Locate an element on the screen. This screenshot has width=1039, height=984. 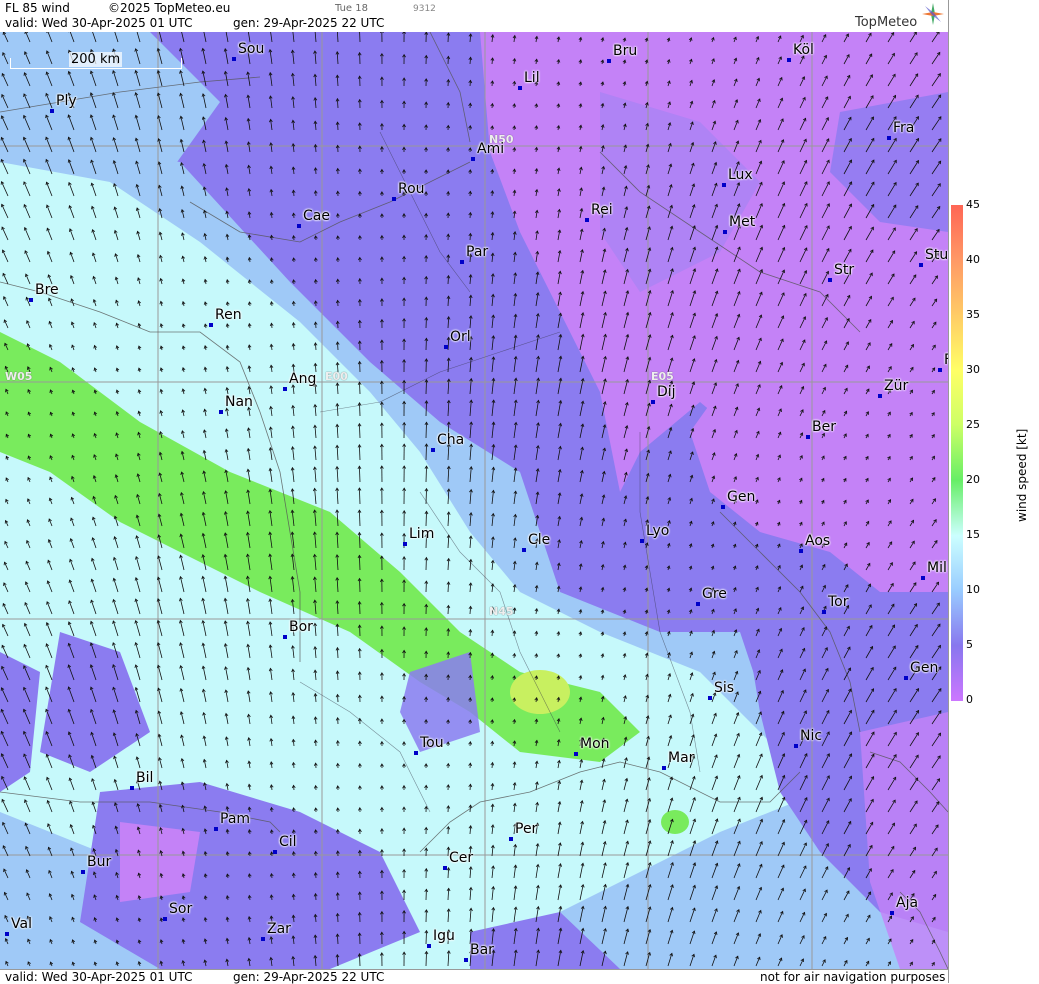
city-label: Fra is located at coordinates (903, 128).